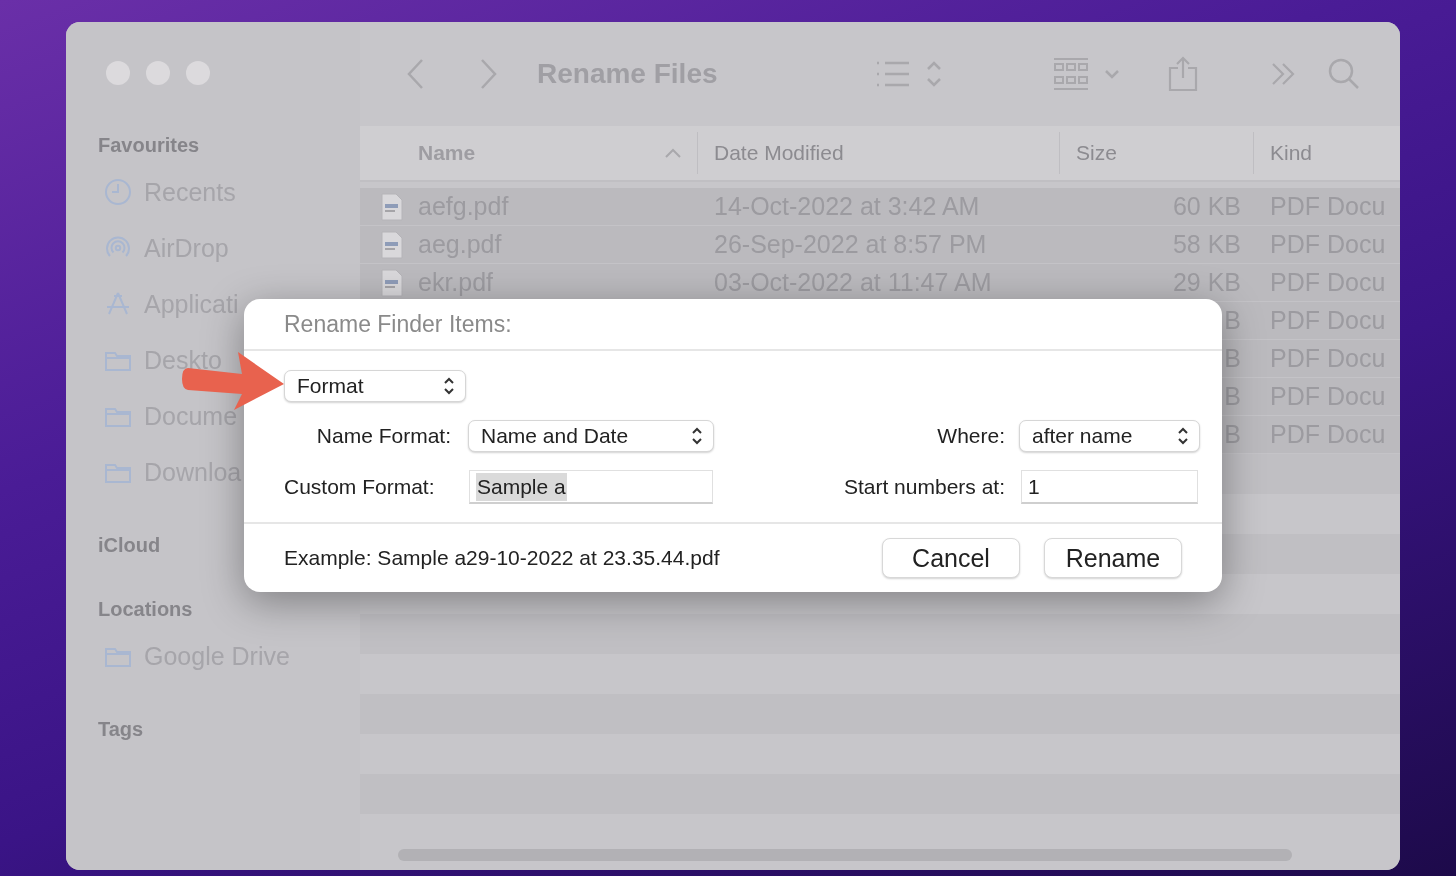  Describe the element at coordinates (1109, 487) in the screenshot. I see `start-number-field: 1` at that location.